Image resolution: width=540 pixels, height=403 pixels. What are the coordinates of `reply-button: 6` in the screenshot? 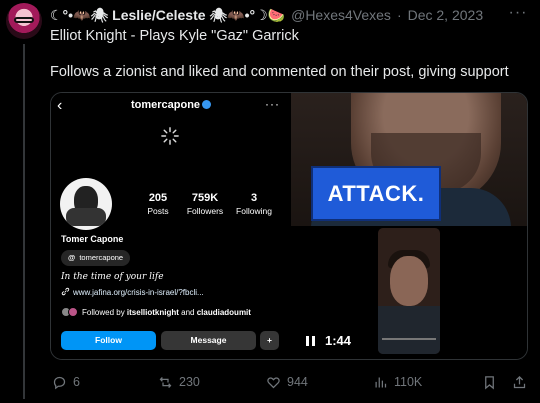 It's located at (66, 382).